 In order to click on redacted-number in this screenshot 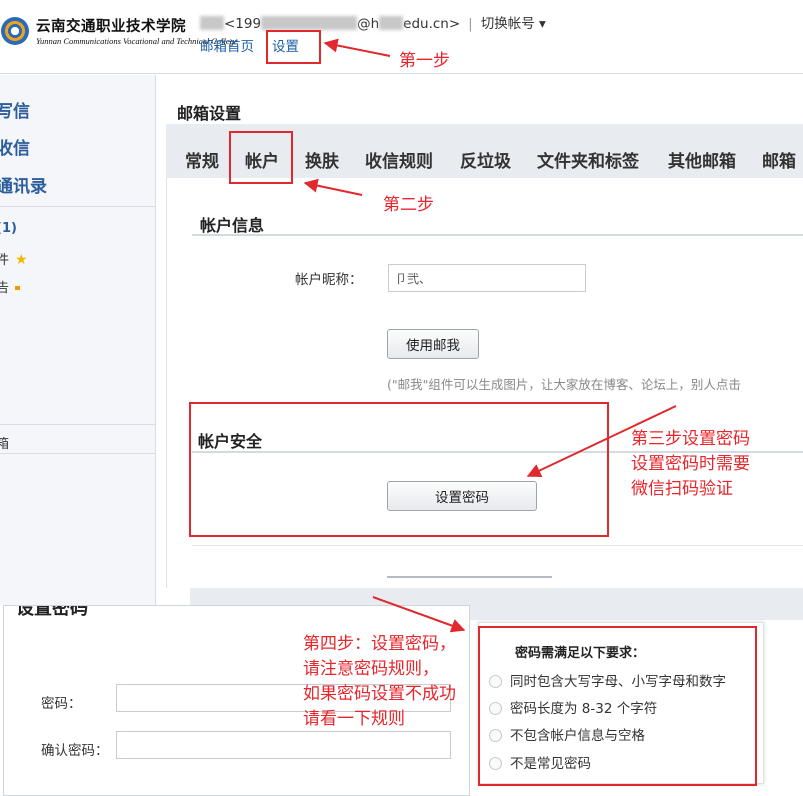, I will do `click(309, 23)`.